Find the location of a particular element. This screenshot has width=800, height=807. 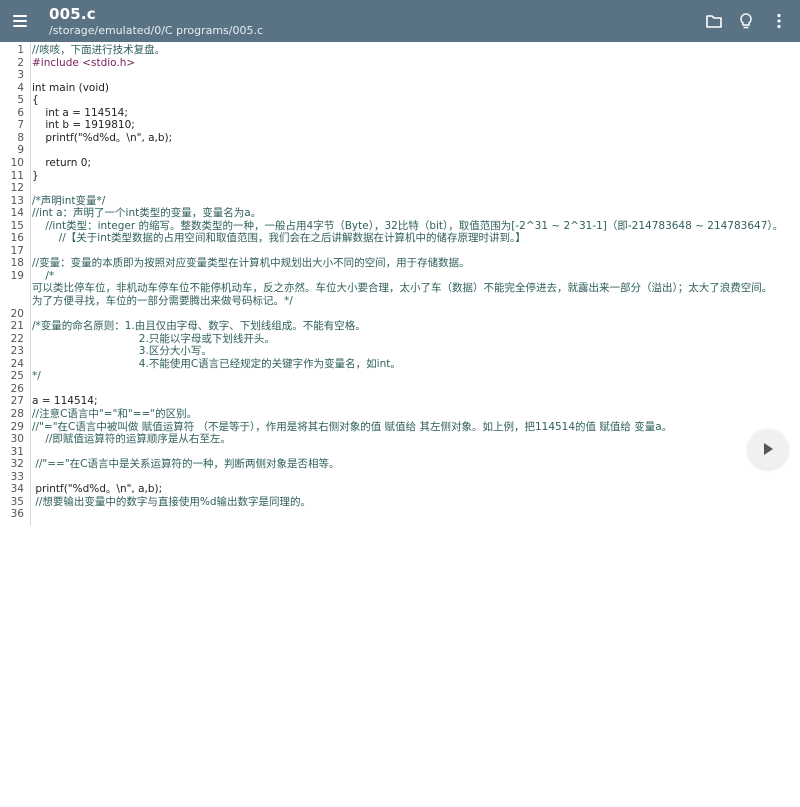

run-button is located at coordinates (768, 449).